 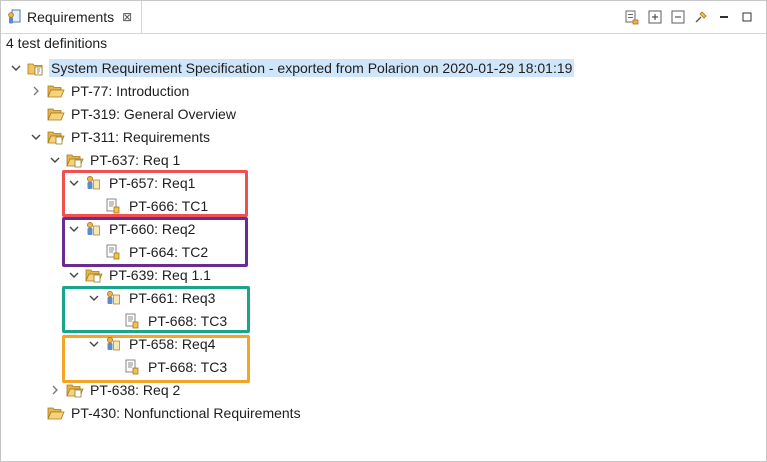 What do you see at coordinates (169, 252) in the screenshot?
I see `tree-node-label: PT-664: TC2` at bounding box center [169, 252].